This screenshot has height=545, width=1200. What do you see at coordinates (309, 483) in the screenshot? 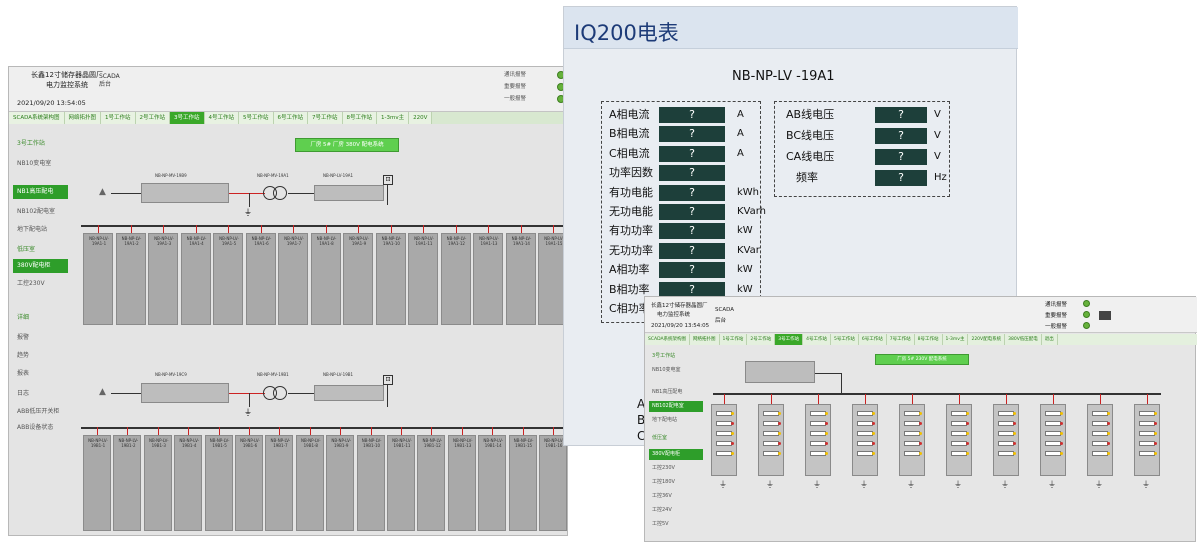
I see `feeder-cabinet: NB-NP-LV-19B1-8` at bounding box center [309, 483].